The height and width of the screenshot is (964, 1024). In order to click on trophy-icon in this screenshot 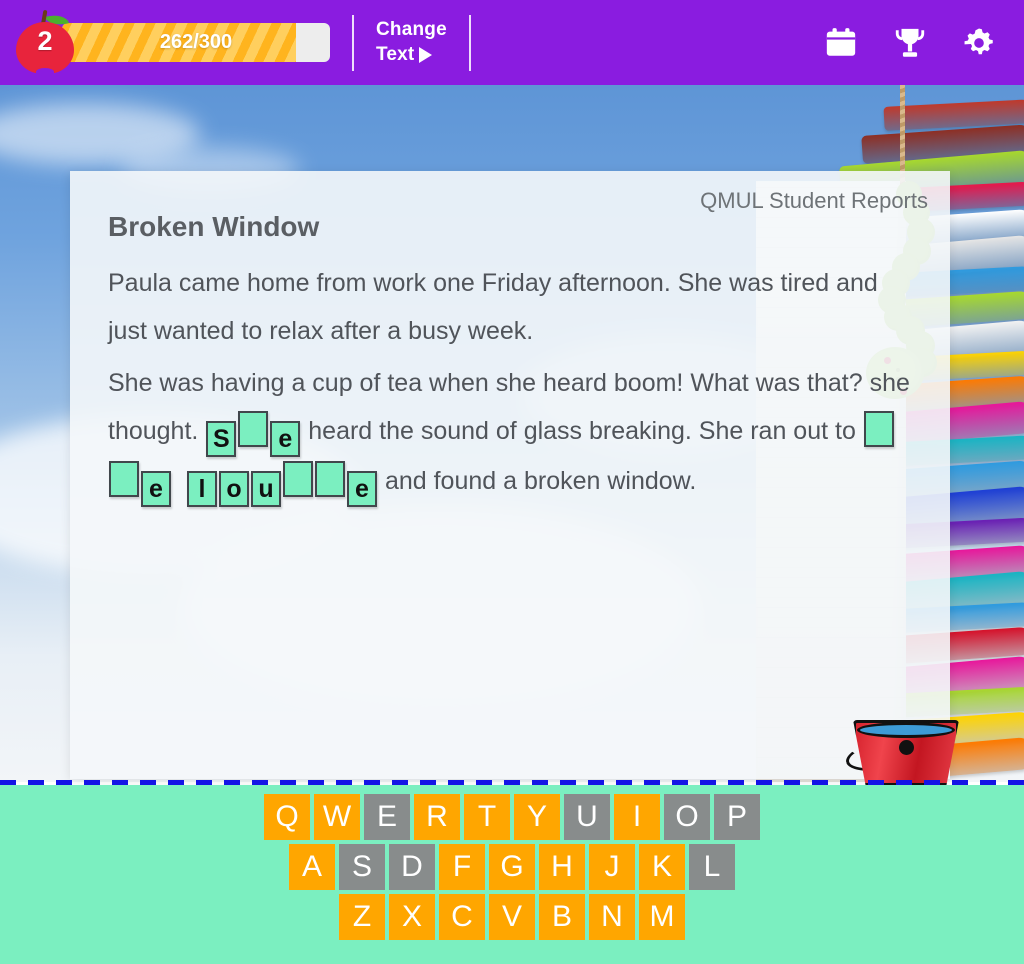, I will do `click(910, 43)`.